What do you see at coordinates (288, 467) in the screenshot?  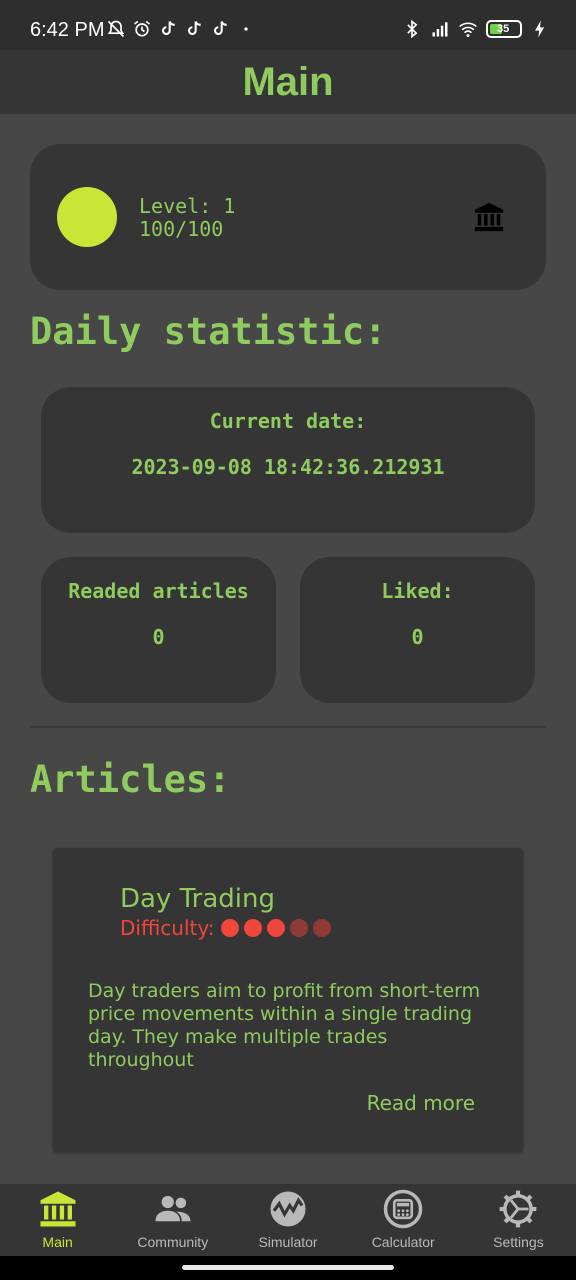 I see `current-date-value: 2023-09-08 18:42:36.212931` at bounding box center [288, 467].